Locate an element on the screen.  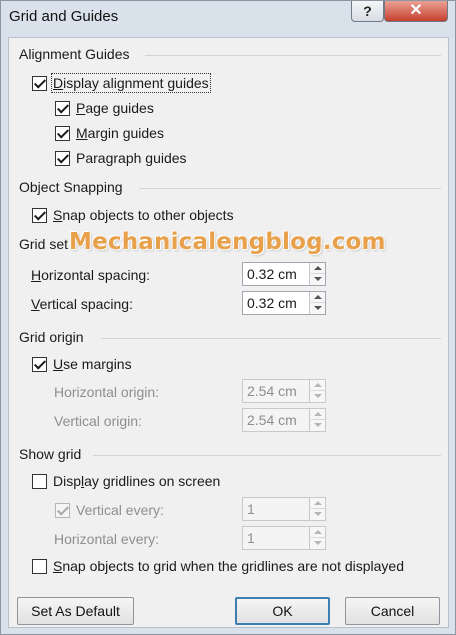
display-alignment-guides-label: Display alignment guides is located at coordinates (131, 83).